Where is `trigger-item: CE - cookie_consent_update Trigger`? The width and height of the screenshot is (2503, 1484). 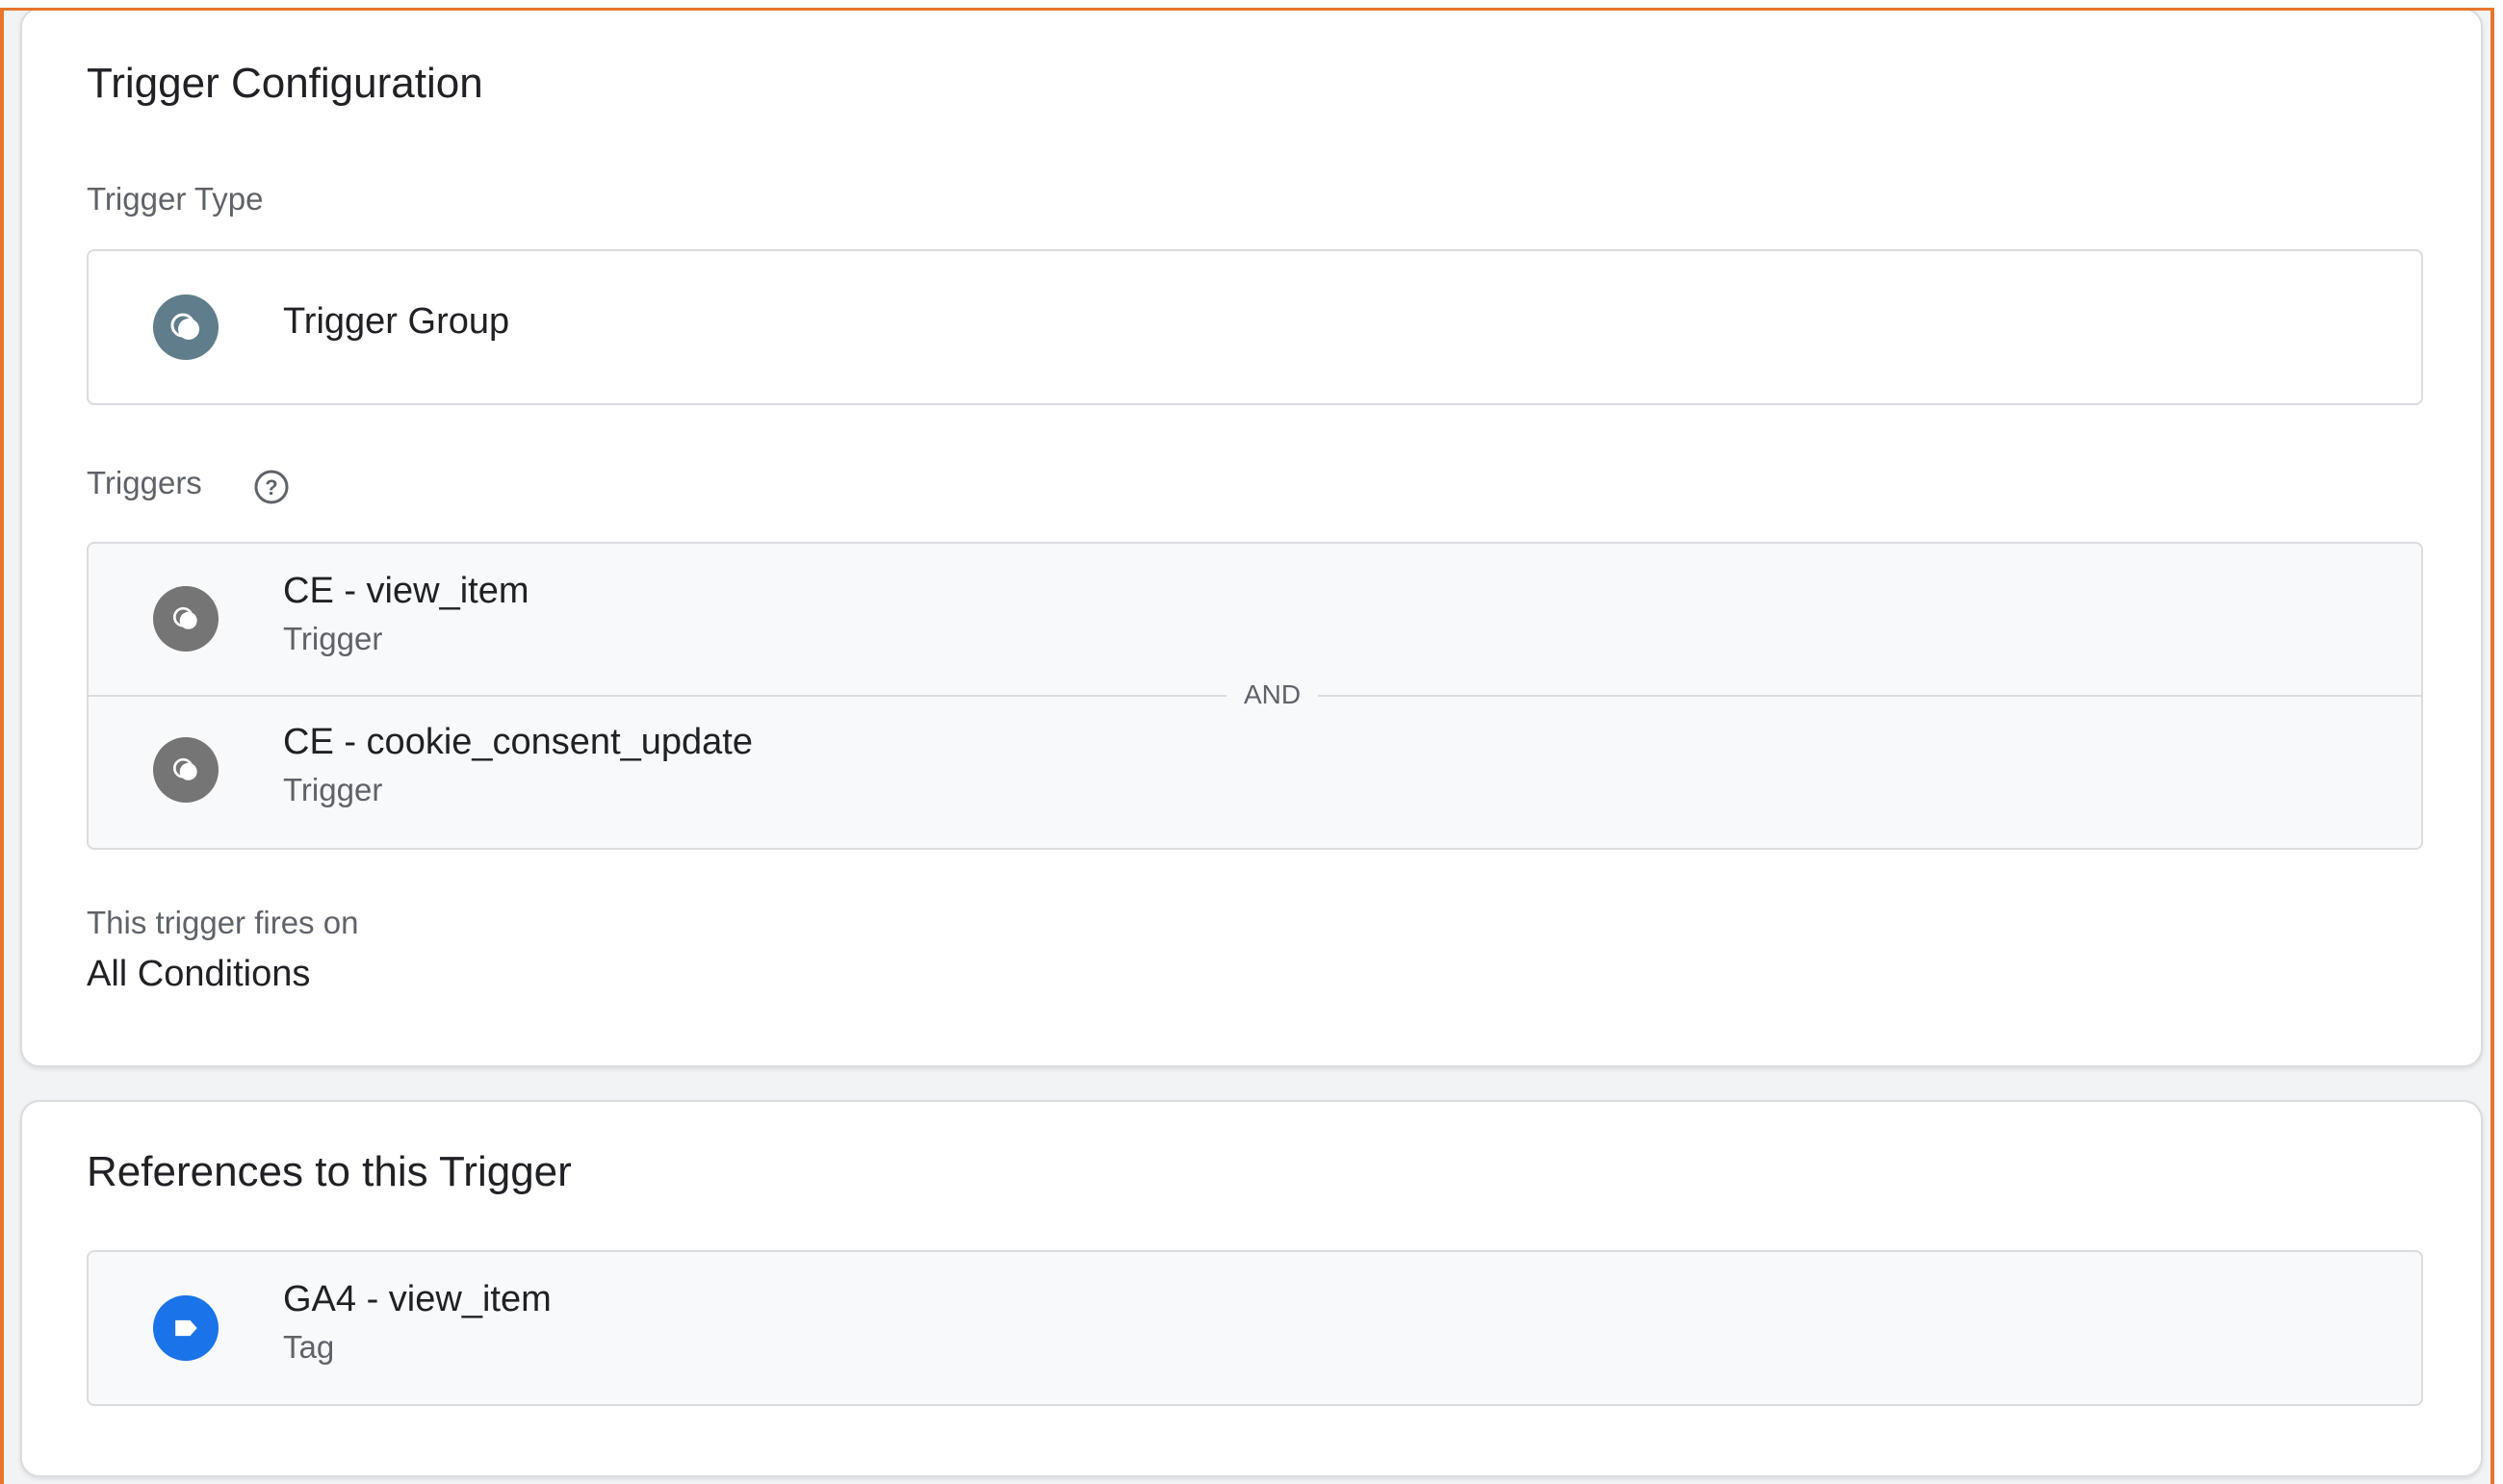
trigger-item: CE - cookie_consent_update Trigger is located at coordinates (1255, 772).